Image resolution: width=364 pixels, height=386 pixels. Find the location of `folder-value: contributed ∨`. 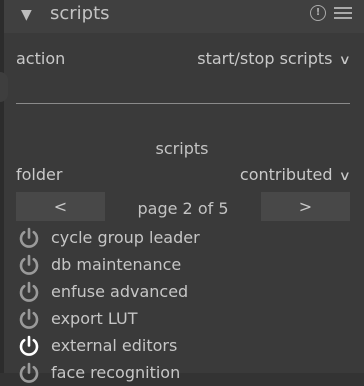

folder-value: contributed ∨ is located at coordinates (296, 174).